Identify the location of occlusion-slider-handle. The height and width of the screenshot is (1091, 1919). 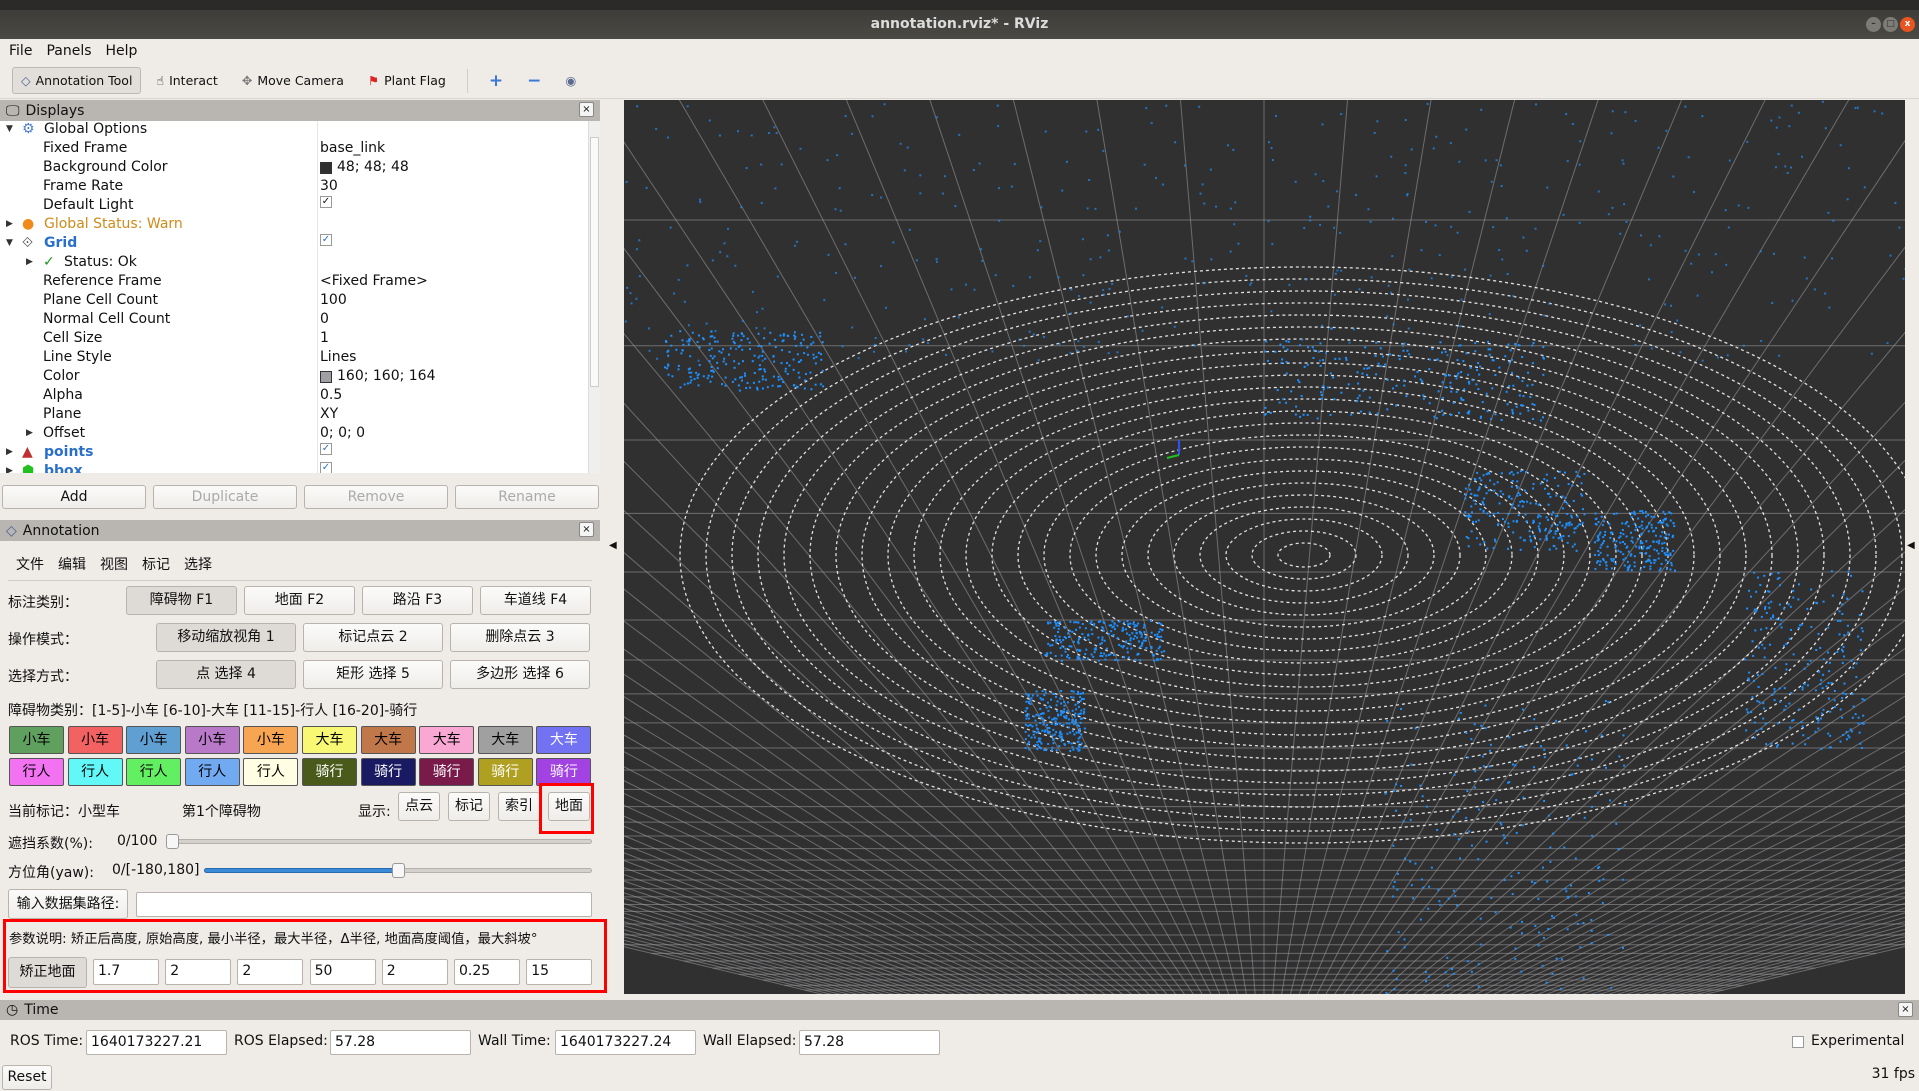
(172, 841).